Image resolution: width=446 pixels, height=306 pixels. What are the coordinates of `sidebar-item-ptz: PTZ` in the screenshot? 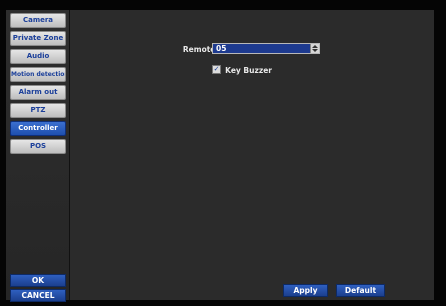 It's located at (38, 110).